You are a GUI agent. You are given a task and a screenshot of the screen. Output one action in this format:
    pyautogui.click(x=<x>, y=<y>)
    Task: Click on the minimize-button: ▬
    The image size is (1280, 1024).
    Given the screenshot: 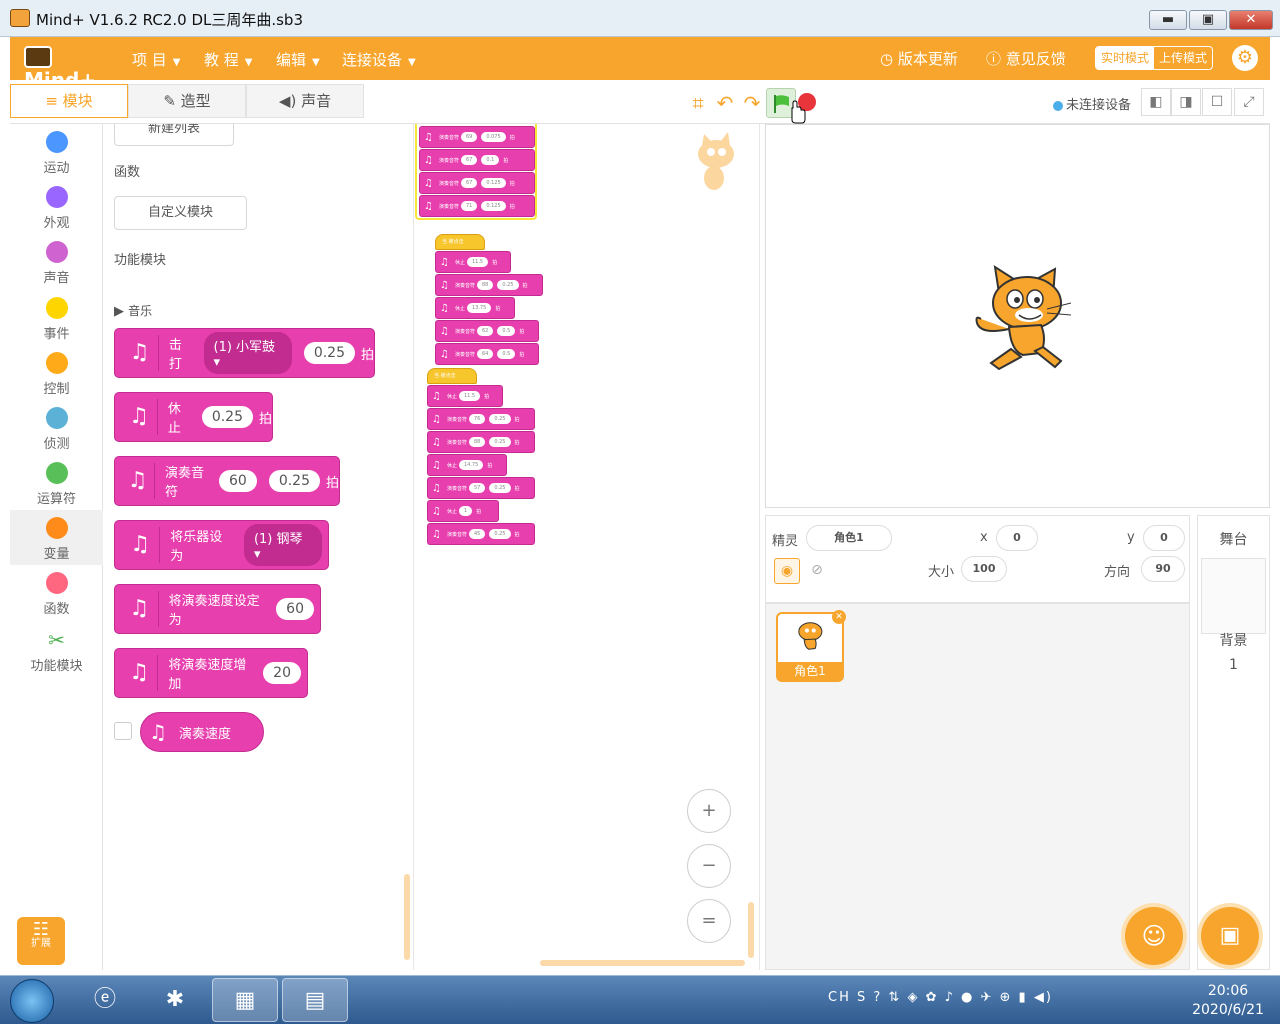 What is the action you would take?
    pyautogui.click(x=1168, y=20)
    